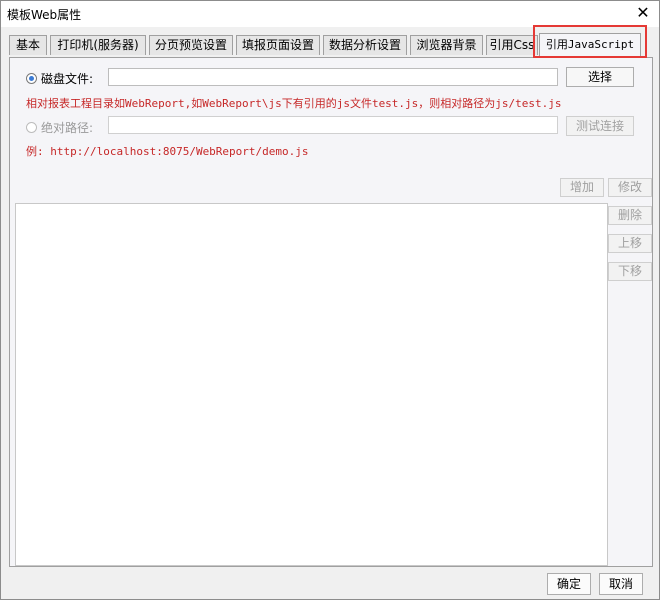 The width and height of the screenshot is (660, 600). Describe the element at coordinates (630, 271) in the screenshot. I see `move-down-button: 下移` at that location.